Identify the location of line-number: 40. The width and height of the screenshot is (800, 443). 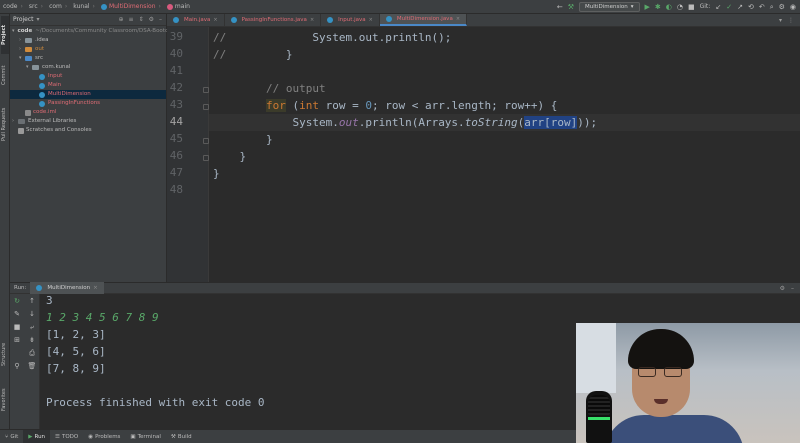
(176, 53).